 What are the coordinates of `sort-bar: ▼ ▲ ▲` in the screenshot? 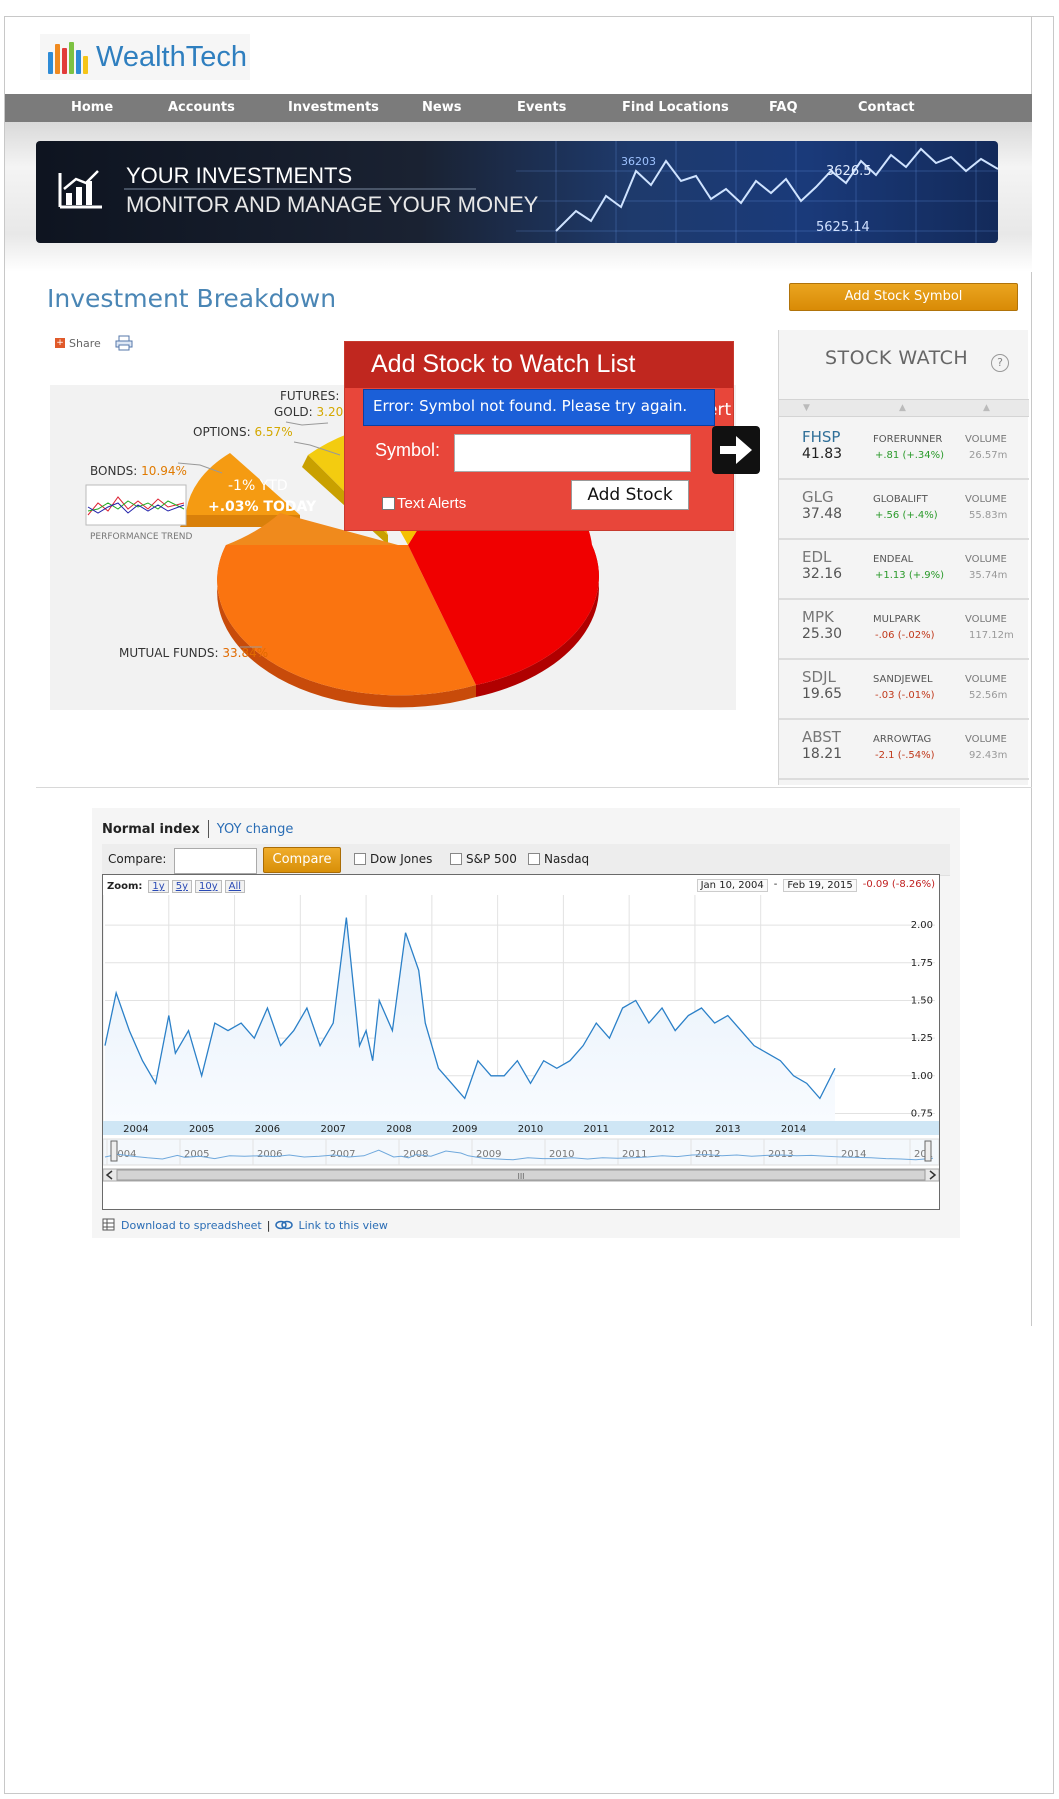 It's located at (904, 408).